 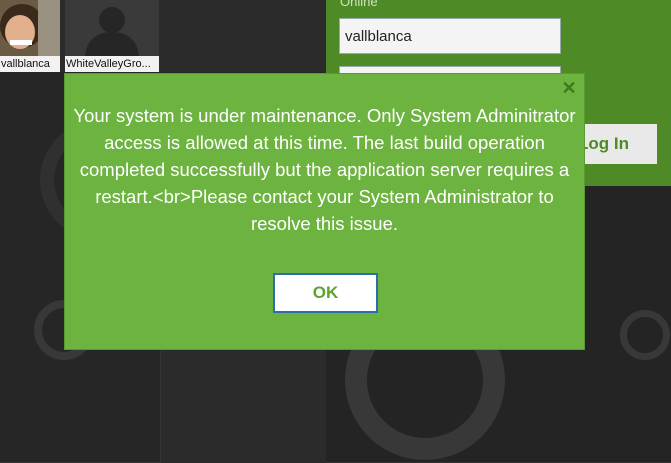 I want to click on online-label: Online, so click(x=359, y=4).